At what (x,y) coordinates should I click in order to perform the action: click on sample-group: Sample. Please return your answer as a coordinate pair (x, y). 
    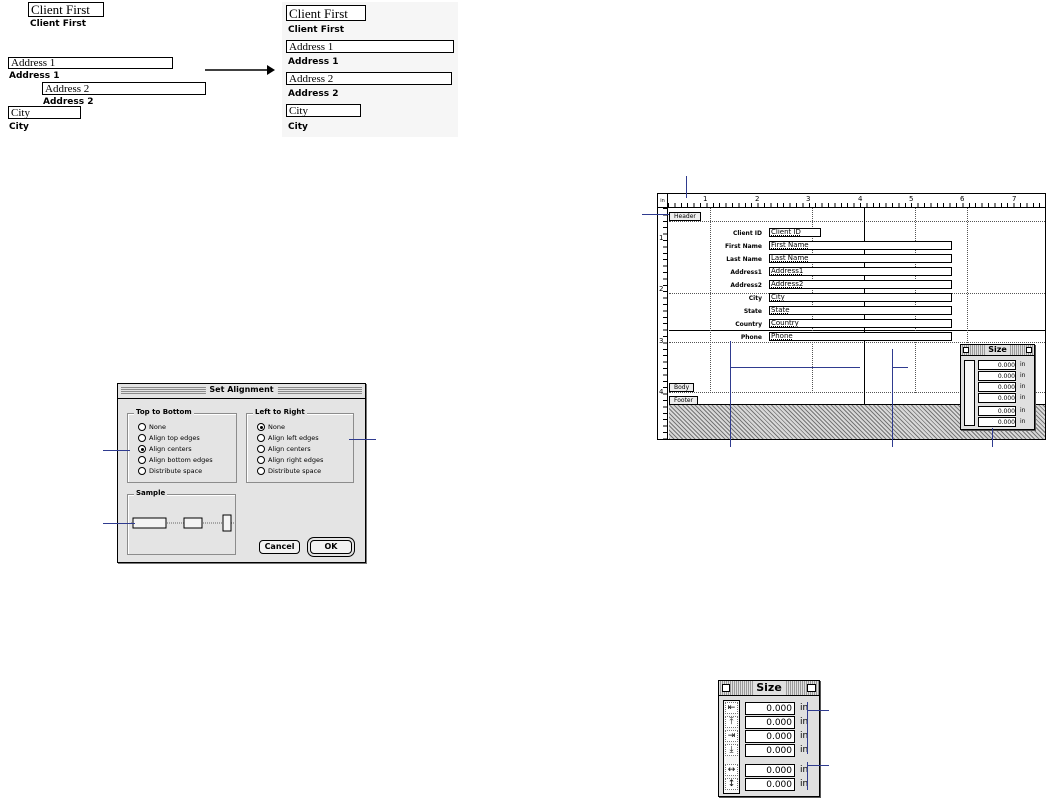
    Looking at the image, I should click on (181, 522).